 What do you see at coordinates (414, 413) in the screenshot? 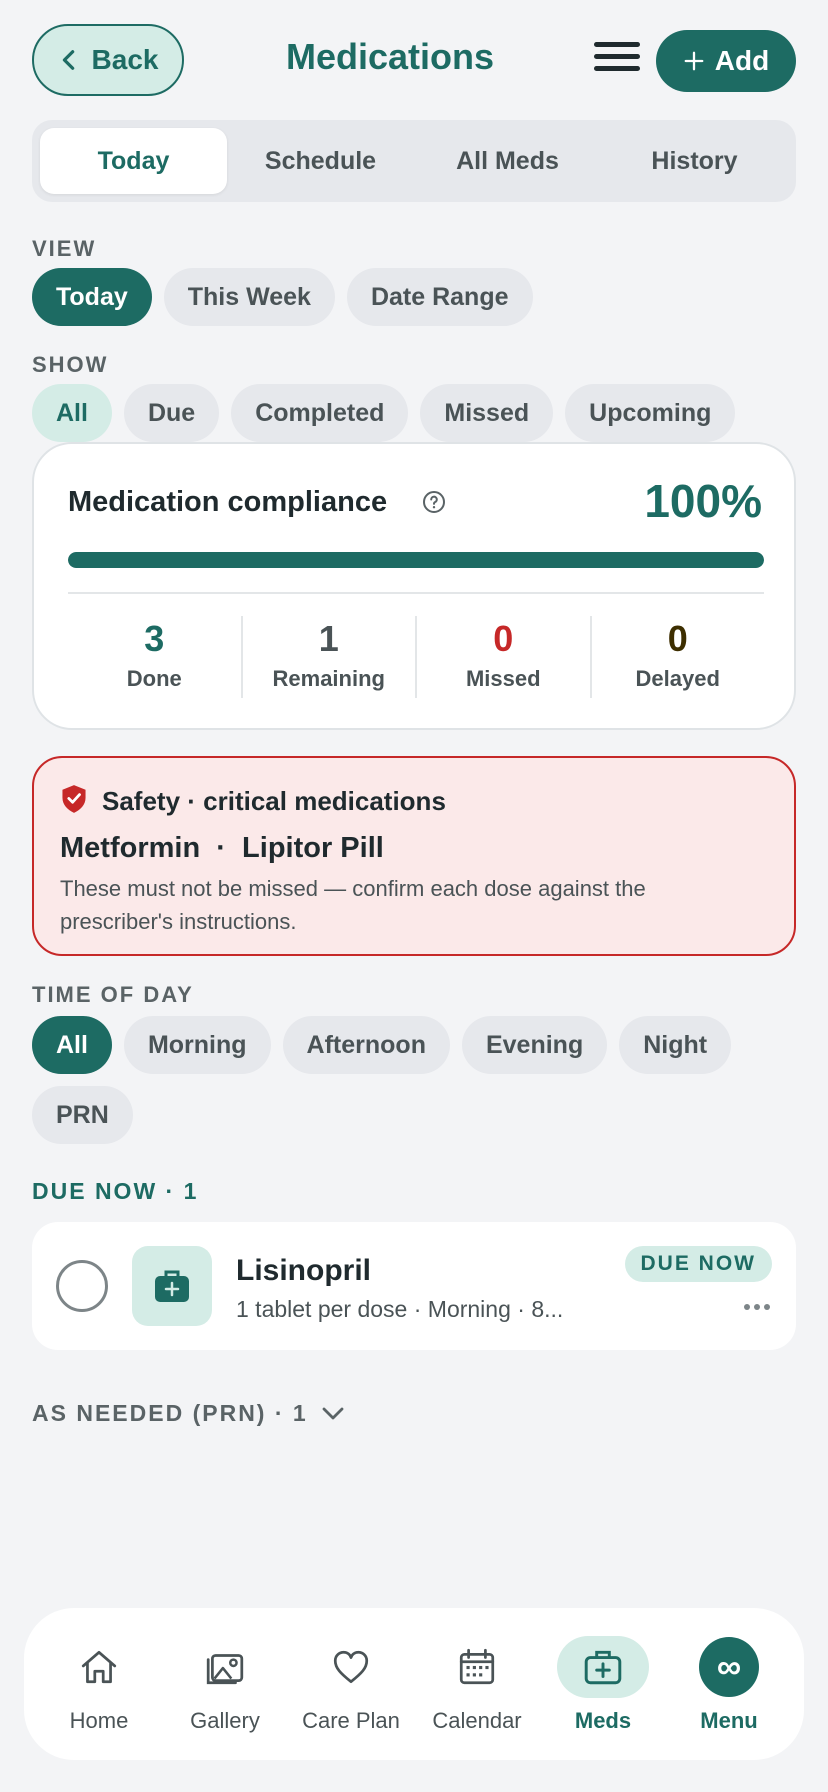
I see `show-chips: All Due Completed Missed Upcoming` at bounding box center [414, 413].